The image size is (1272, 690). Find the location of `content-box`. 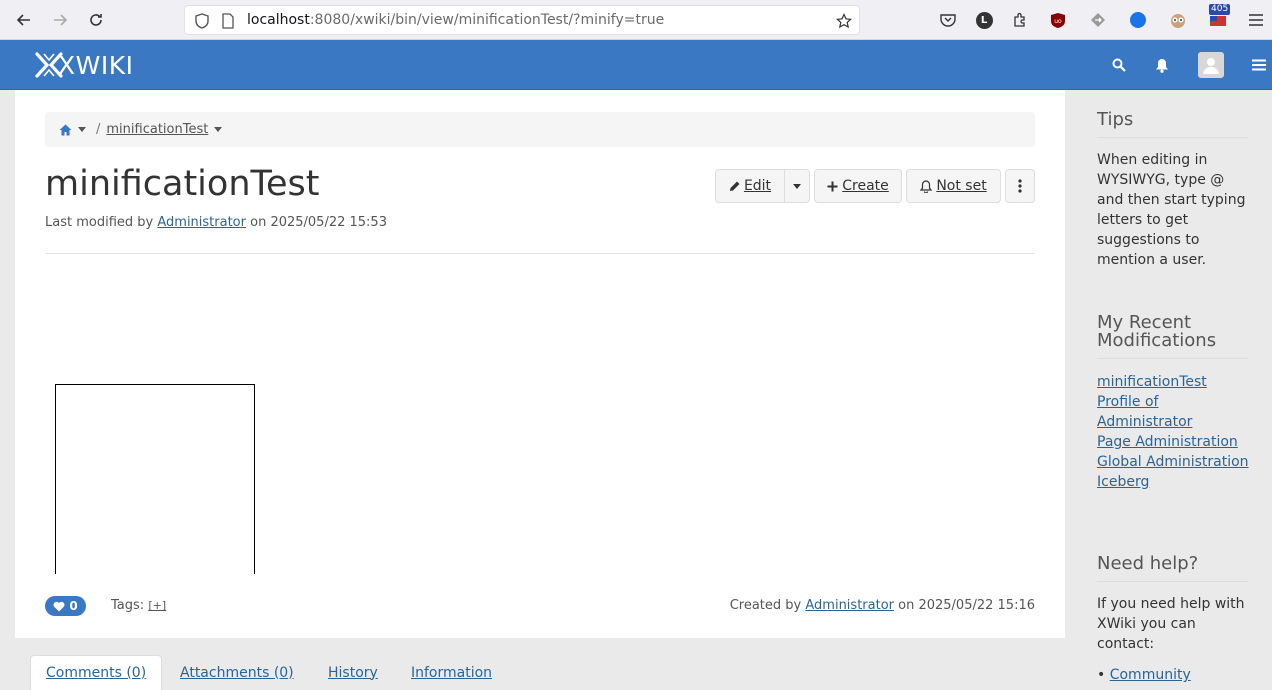

content-box is located at coordinates (155, 479).